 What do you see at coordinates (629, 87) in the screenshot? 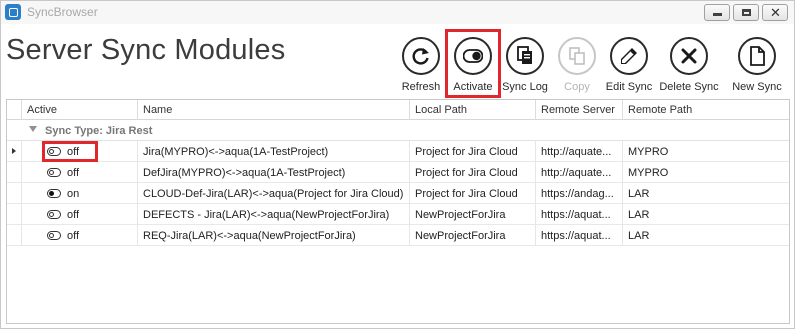
I see `edit-sync-label: Edit Sync` at bounding box center [629, 87].